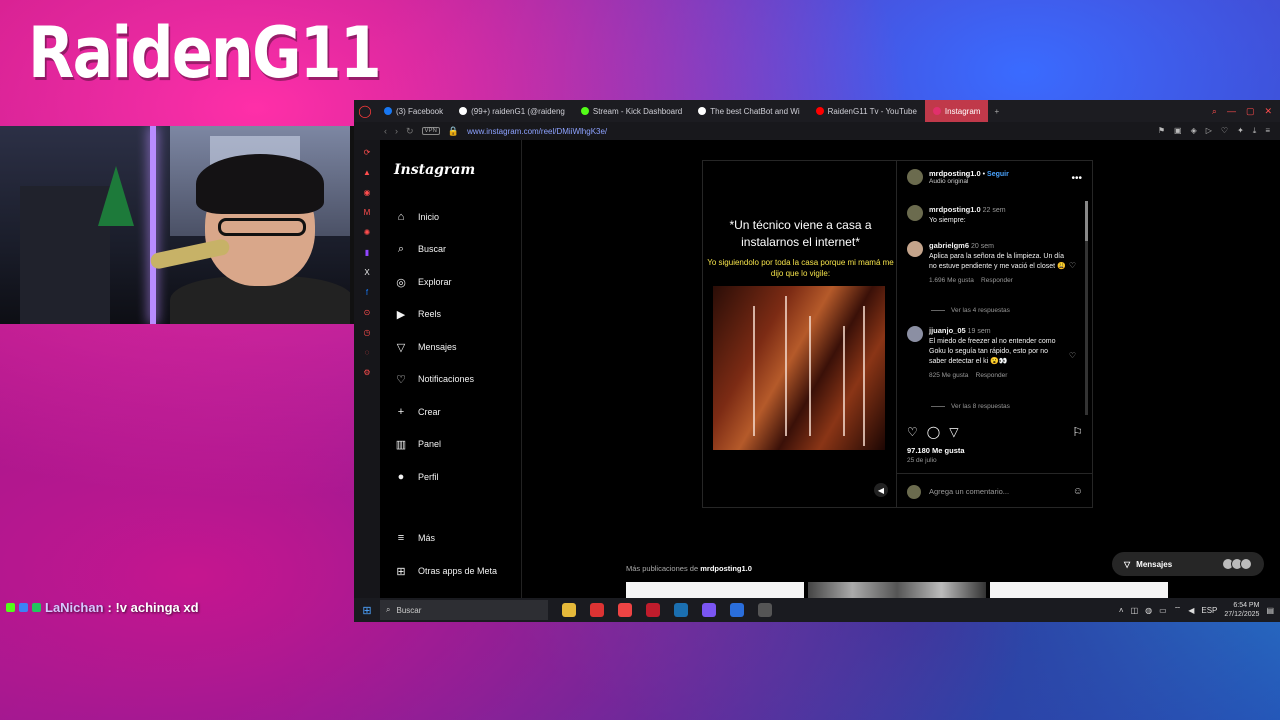 The width and height of the screenshot is (1280, 720). I want to click on author-name: mrdposting1.0, so click(955, 173).